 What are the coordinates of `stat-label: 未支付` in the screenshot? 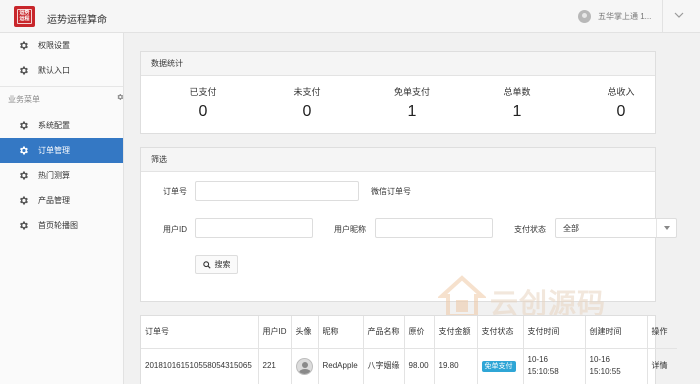 It's located at (307, 92).